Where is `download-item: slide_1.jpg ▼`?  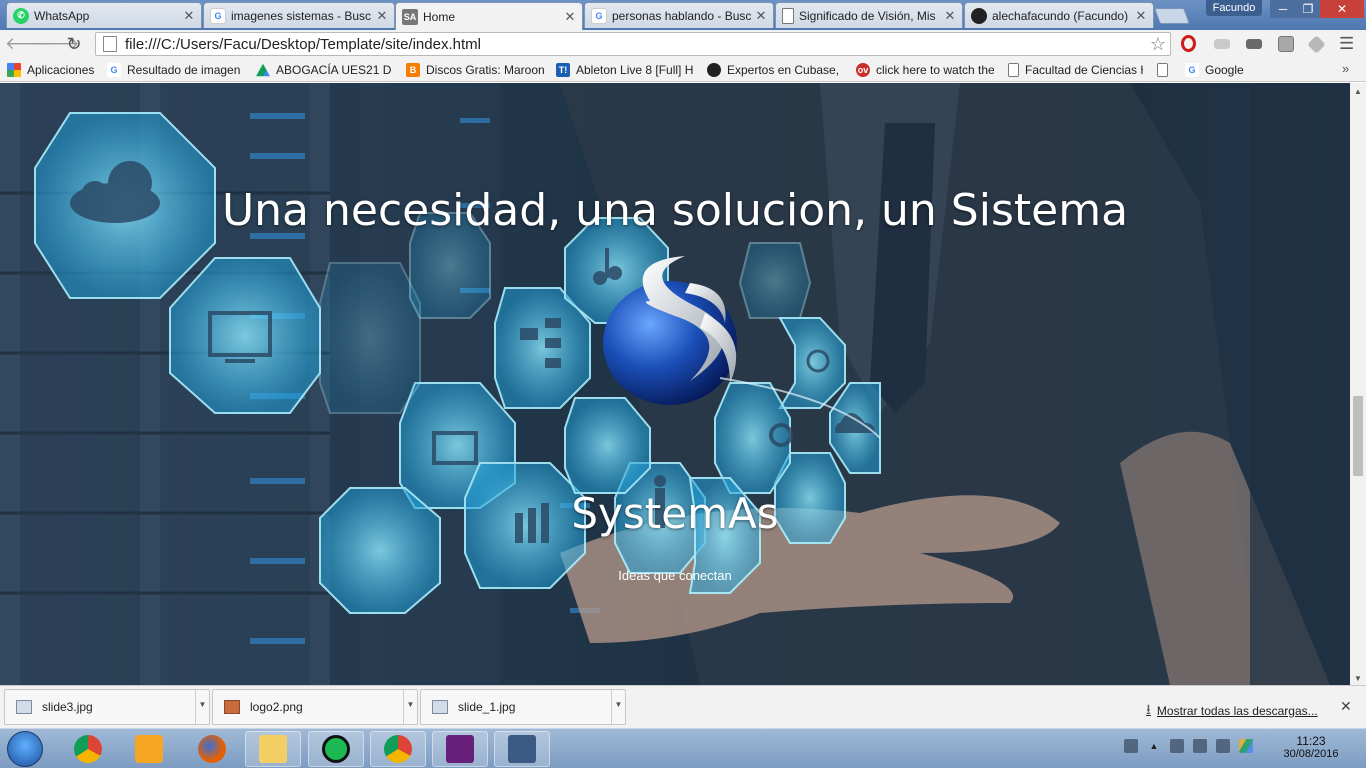
download-item: slide_1.jpg ▼ is located at coordinates (523, 707).